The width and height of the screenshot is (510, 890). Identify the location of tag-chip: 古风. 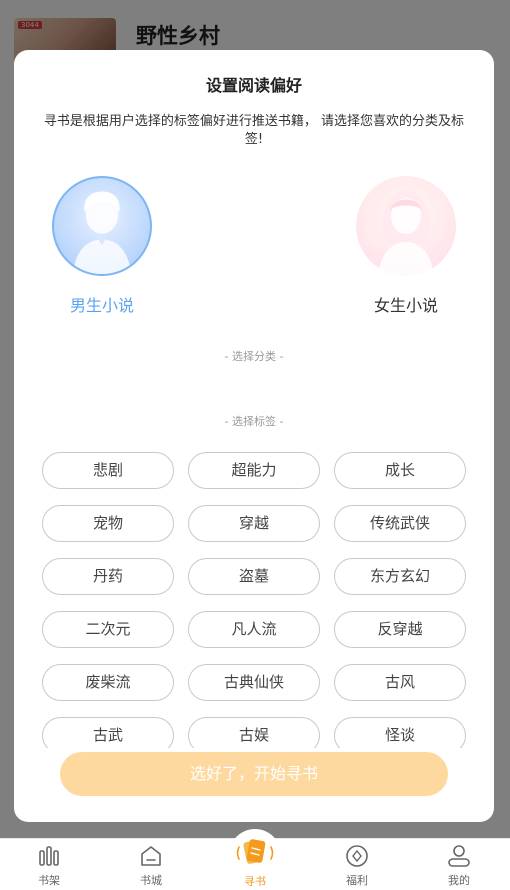
(400, 682).